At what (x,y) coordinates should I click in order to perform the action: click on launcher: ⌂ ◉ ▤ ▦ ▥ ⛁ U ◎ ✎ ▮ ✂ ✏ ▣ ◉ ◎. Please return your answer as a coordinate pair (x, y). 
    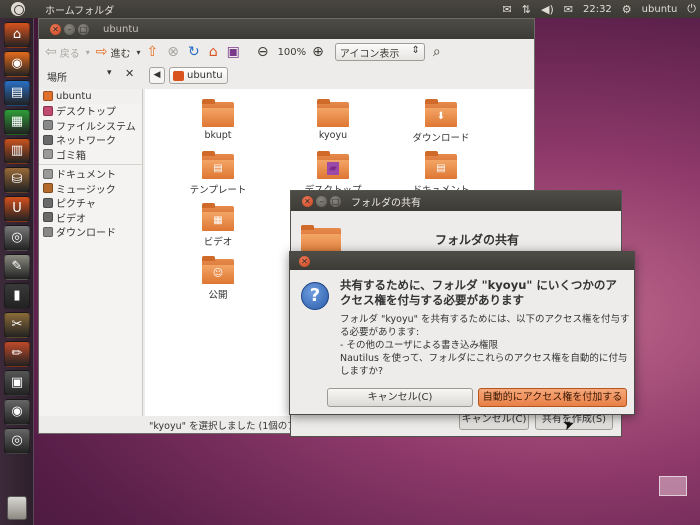
    Looking at the image, I should click on (17, 271).